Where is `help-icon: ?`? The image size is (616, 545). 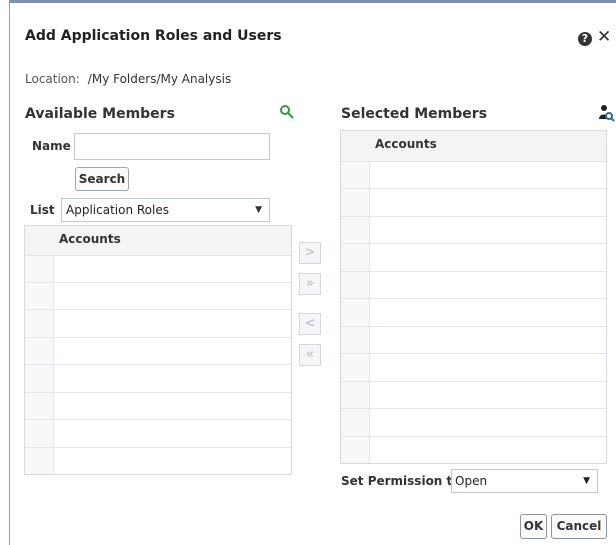 help-icon: ? is located at coordinates (585, 39).